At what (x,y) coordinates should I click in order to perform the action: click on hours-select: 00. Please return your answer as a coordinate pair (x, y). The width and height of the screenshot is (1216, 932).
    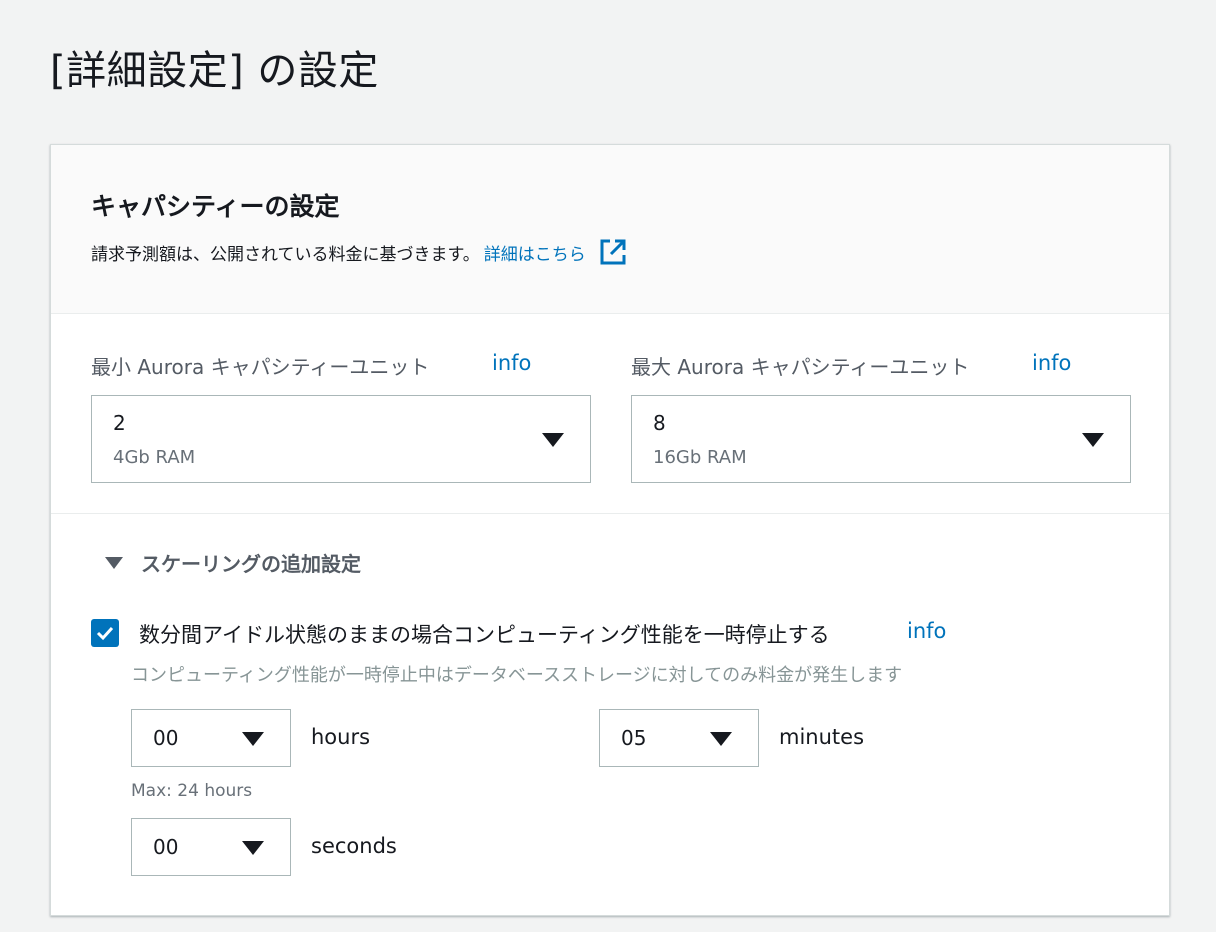
    Looking at the image, I should click on (211, 738).